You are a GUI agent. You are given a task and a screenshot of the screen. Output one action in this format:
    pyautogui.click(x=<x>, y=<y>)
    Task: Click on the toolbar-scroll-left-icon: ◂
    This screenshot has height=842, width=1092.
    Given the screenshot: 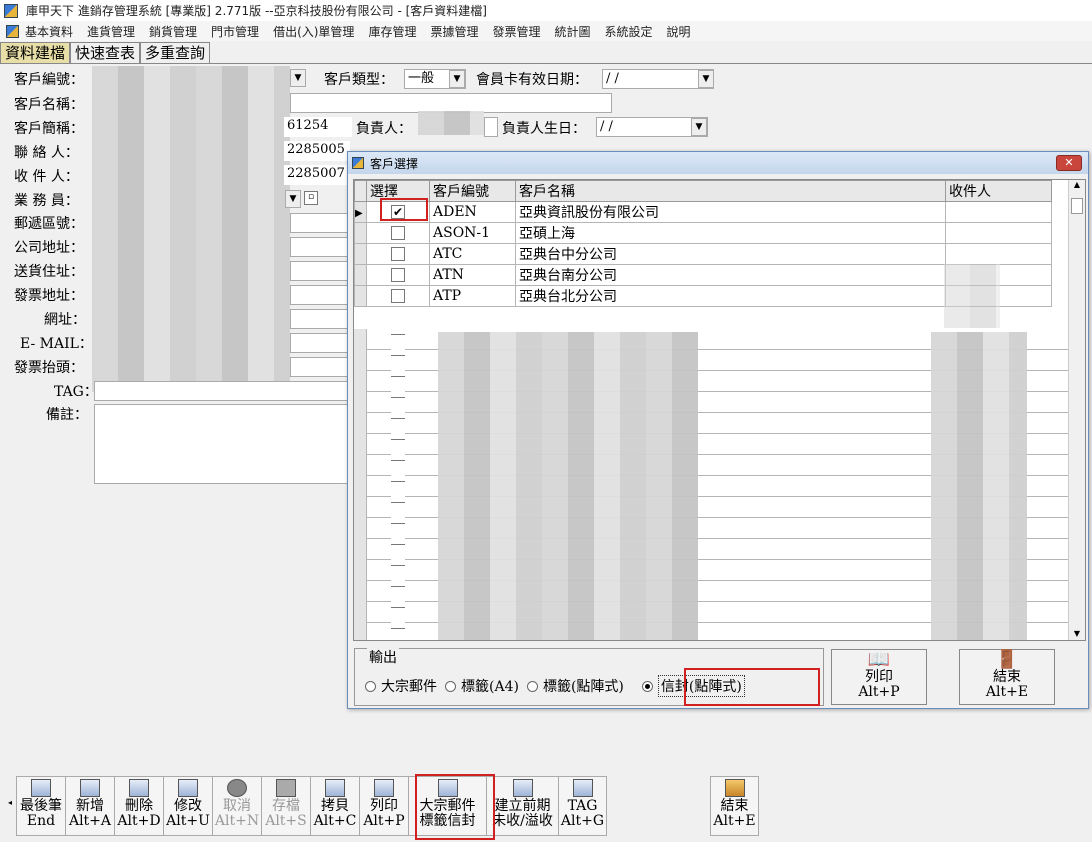 What is the action you would take?
    pyautogui.click(x=10, y=802)
    